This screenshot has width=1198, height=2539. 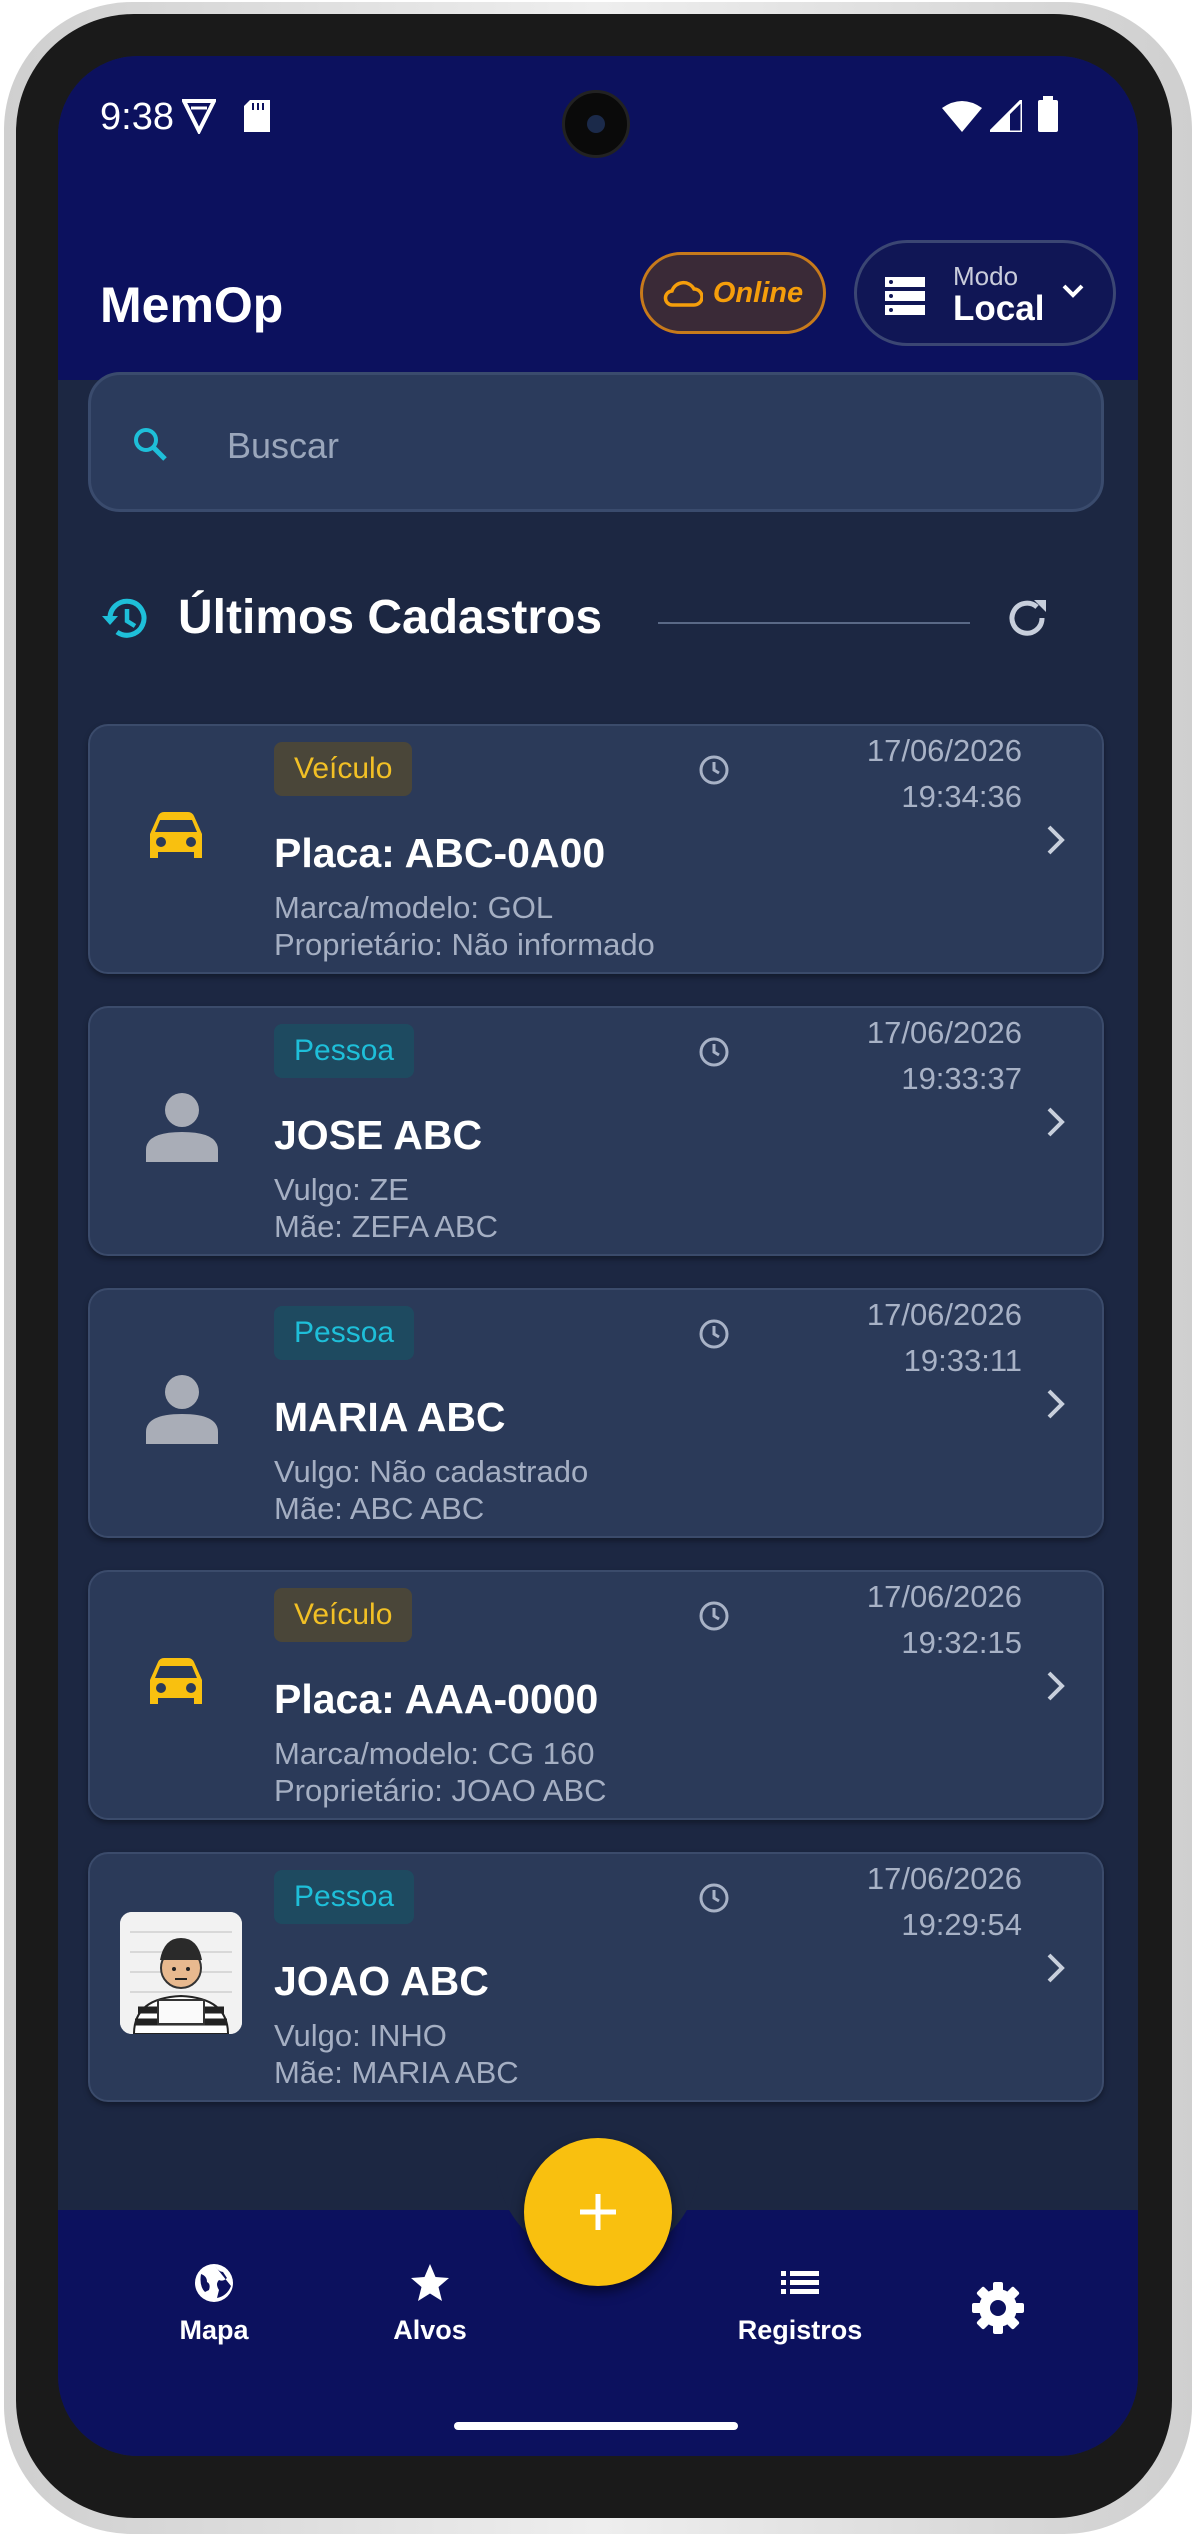 What do you see at coordinates (758, 292) in the screenshot?
I see `online-status-label: Online` at bounding box center [758, 292].